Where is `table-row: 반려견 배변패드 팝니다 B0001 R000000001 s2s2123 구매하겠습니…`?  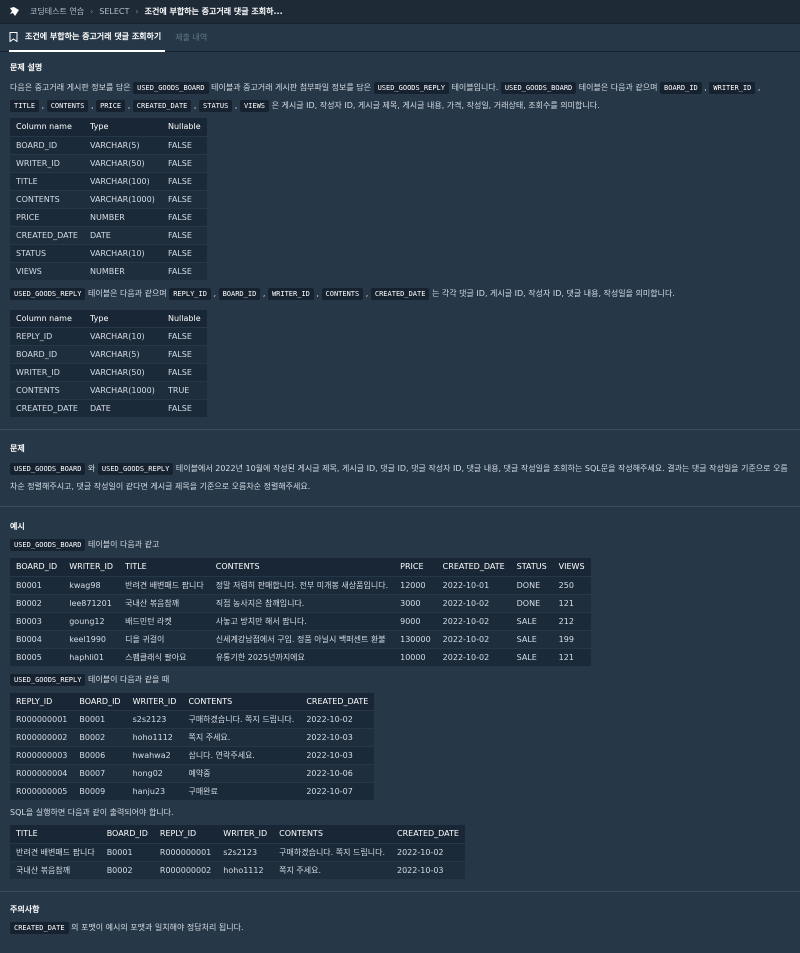 table-row: 반려견 배변패드 팝니다 B0001 R000000001 s2s2123 구매하겠습니… is located at coordinates (237, 852).